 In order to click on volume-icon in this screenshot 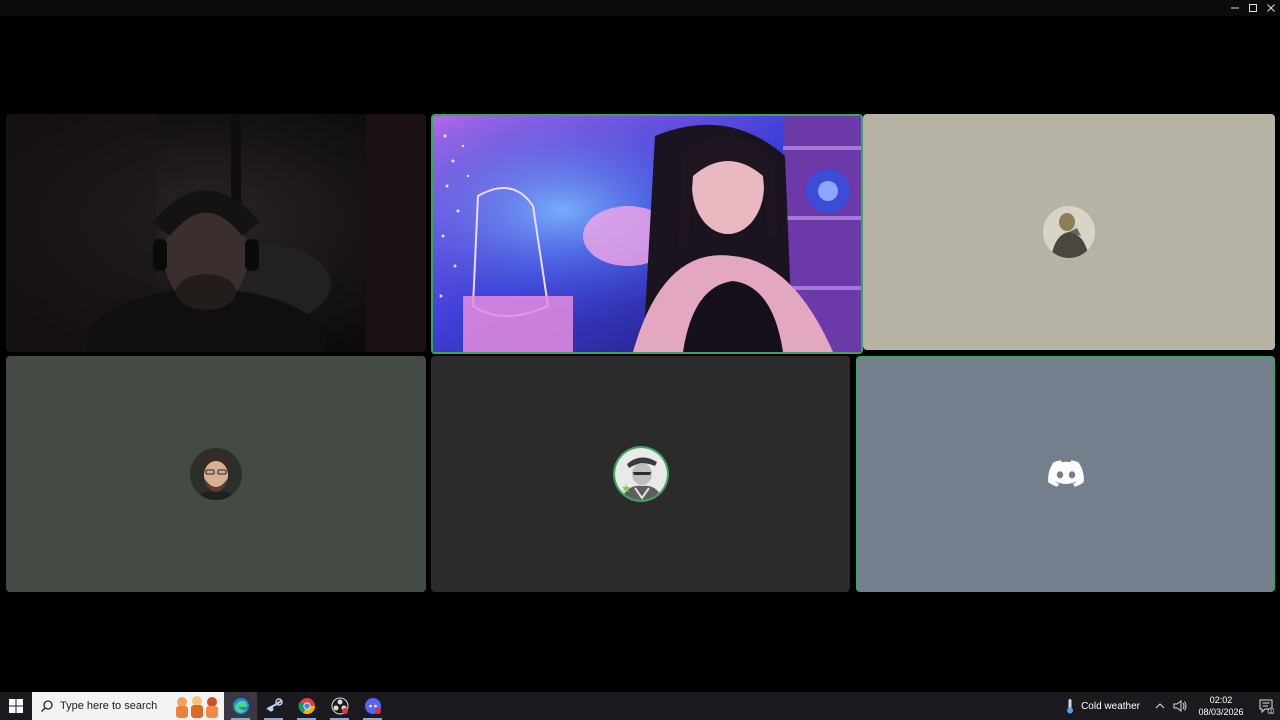, I will do `click(1180, 706)`.